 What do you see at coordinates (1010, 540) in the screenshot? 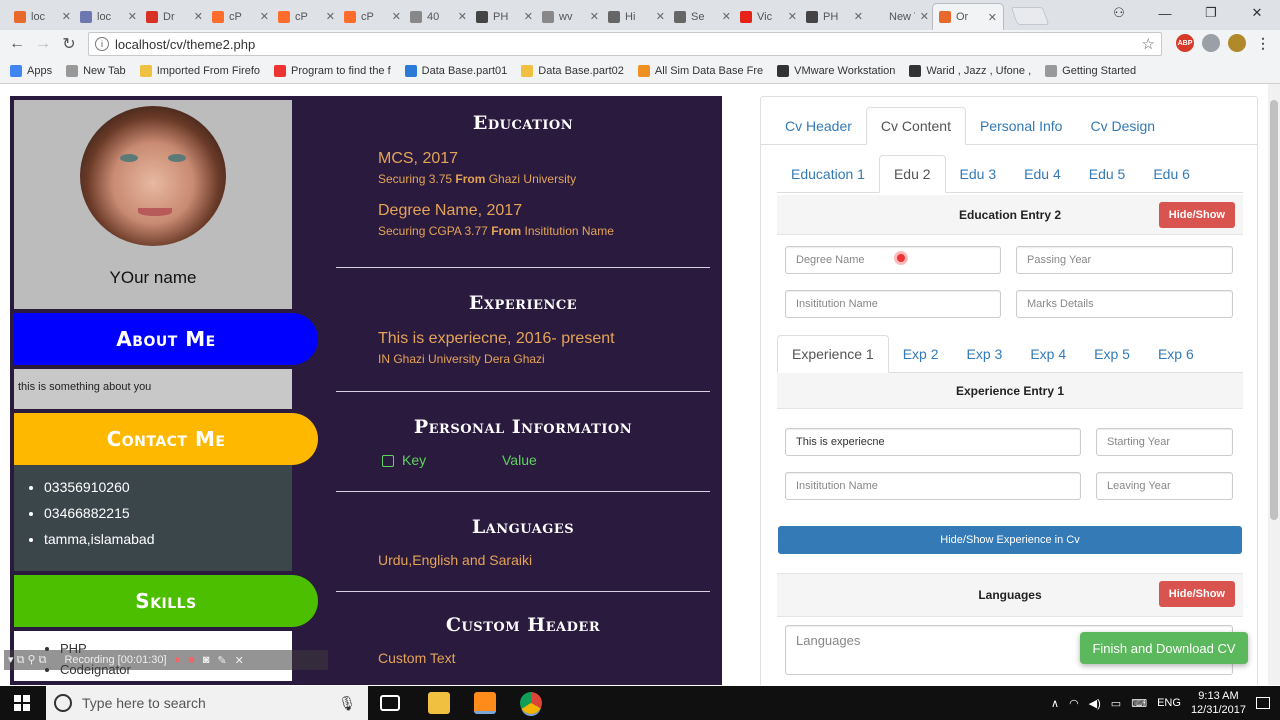
I see `hide-show-experience-button: Hide/Show Experience in Cv` at bounding box center [1010, 540].